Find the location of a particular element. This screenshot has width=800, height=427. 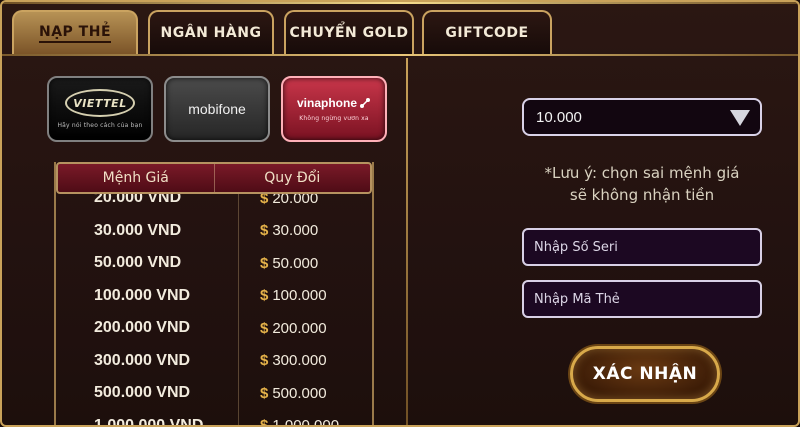

mobifone-logo: mobifone is located at coordinates (217, 109).